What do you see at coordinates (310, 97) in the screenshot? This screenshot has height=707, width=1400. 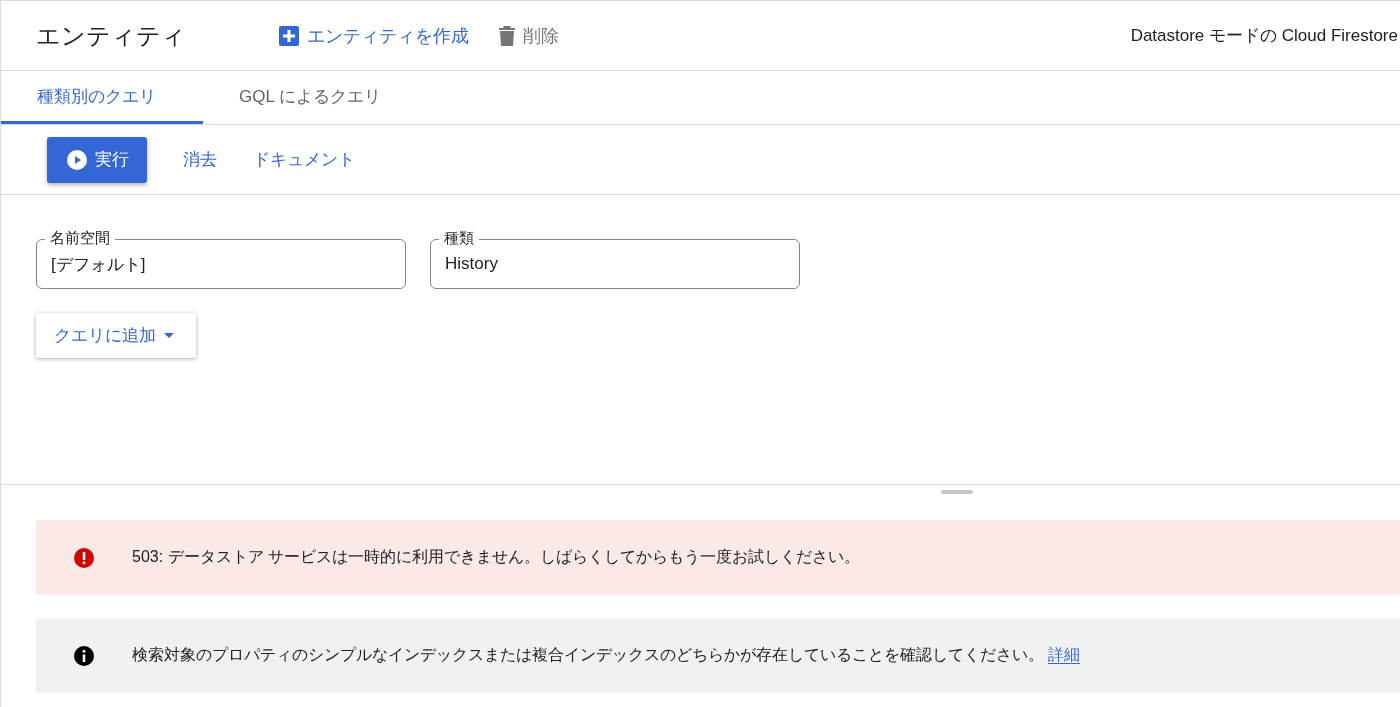 I see `query-tab: GQL によるクエリ` at bounding box center [310, 97].